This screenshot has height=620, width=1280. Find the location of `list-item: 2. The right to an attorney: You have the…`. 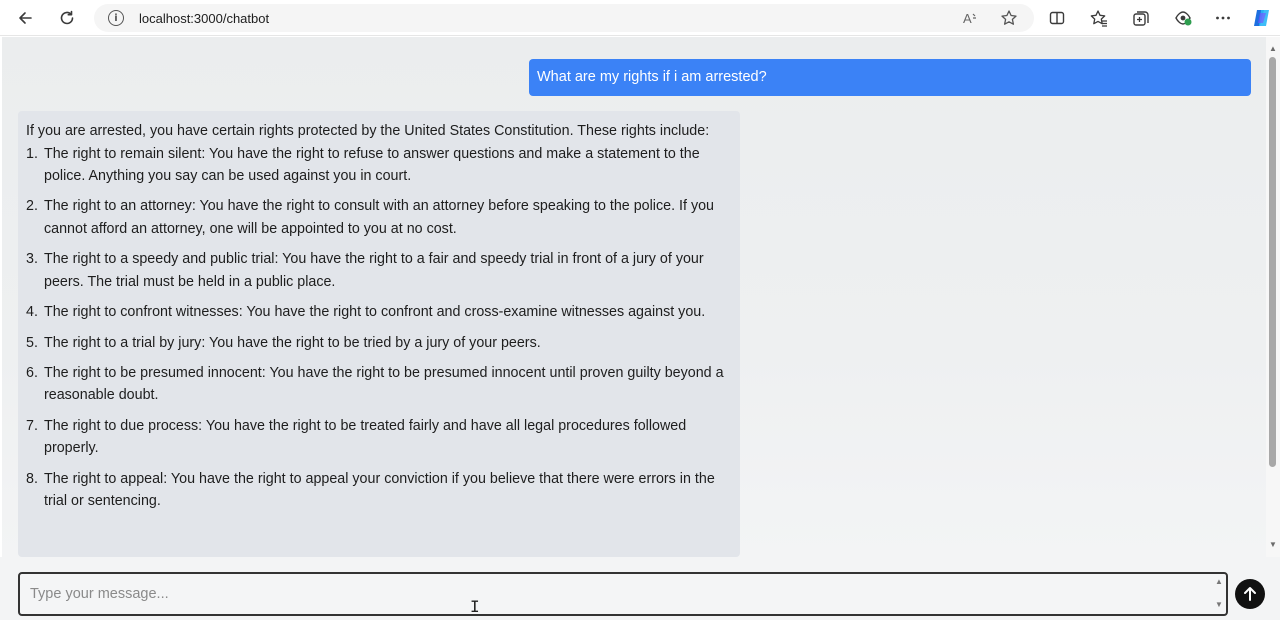

list-item: 2. The right to an attorney: You have the… is located at coordinates (370, 218).